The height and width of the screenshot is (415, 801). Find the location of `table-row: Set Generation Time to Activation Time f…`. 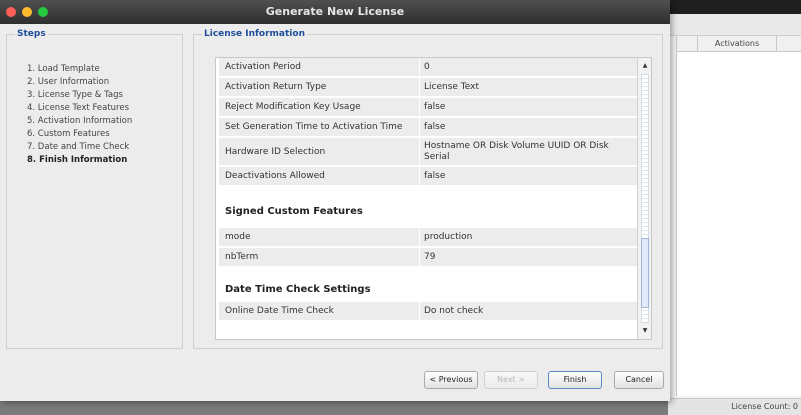

table-row: Set Generation Time to Activation Time f… is located at coordinates (428, 127).